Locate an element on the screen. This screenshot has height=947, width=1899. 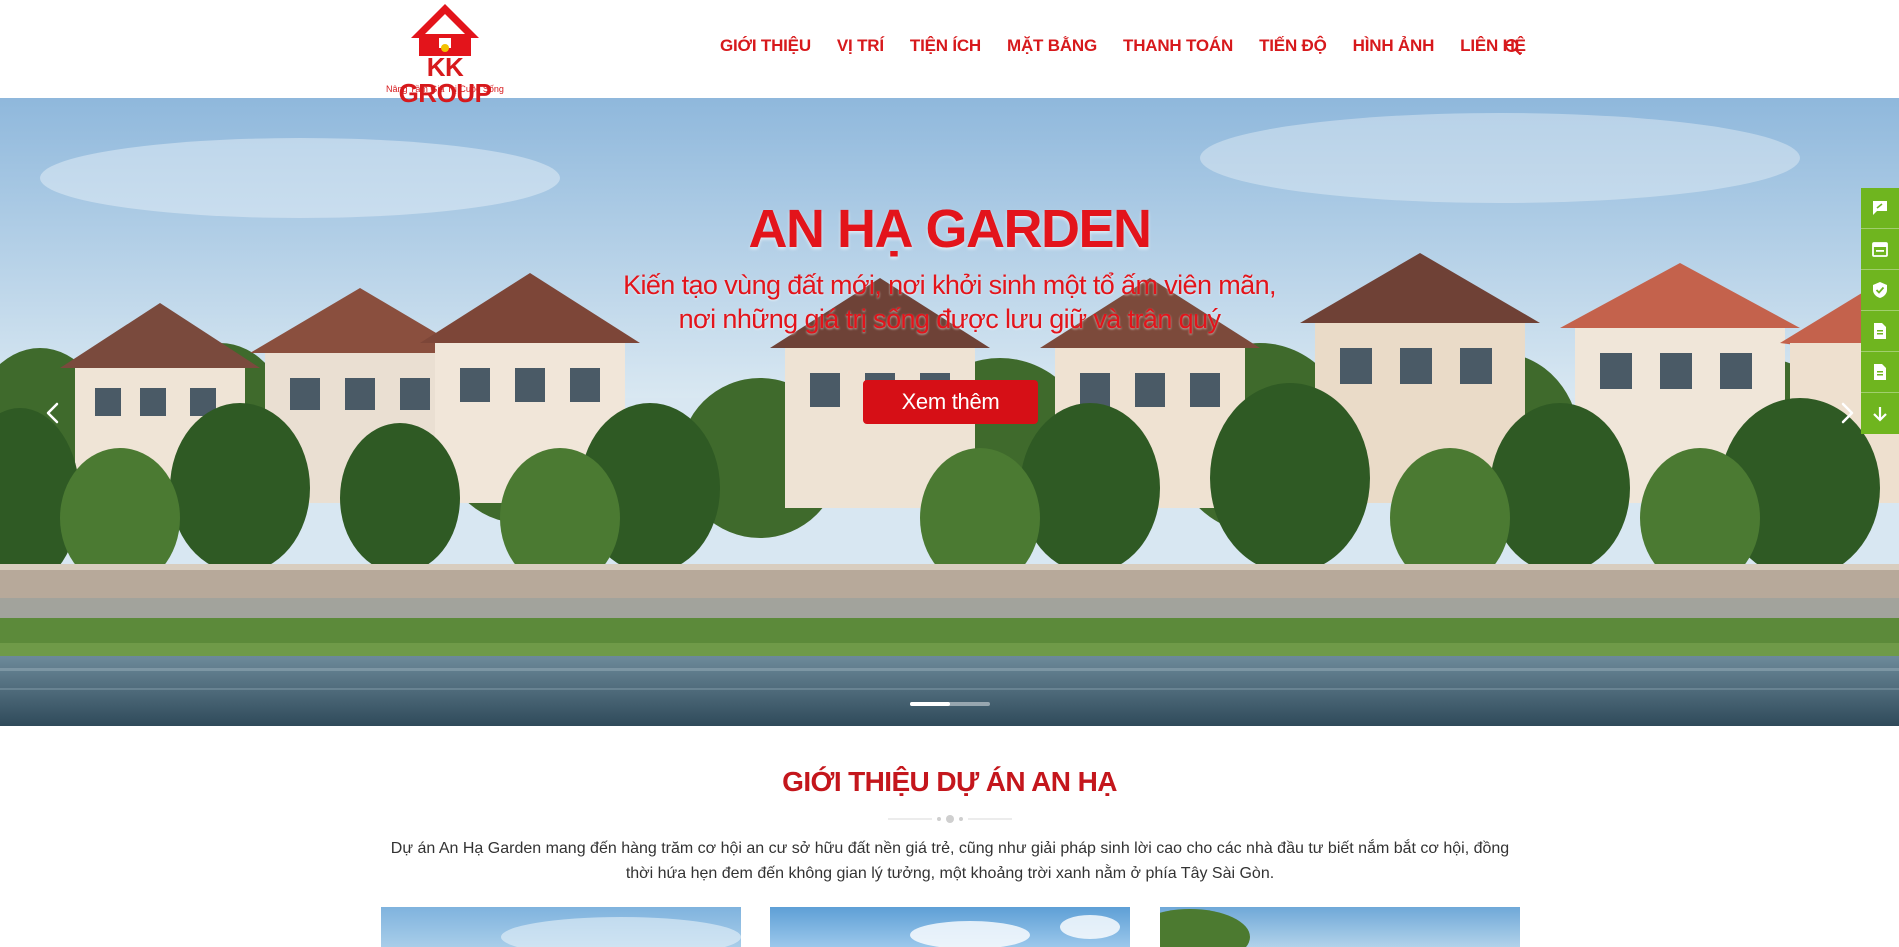
nav-vi-tri: VỊ TRÍ is located at coordinates (860, 46).